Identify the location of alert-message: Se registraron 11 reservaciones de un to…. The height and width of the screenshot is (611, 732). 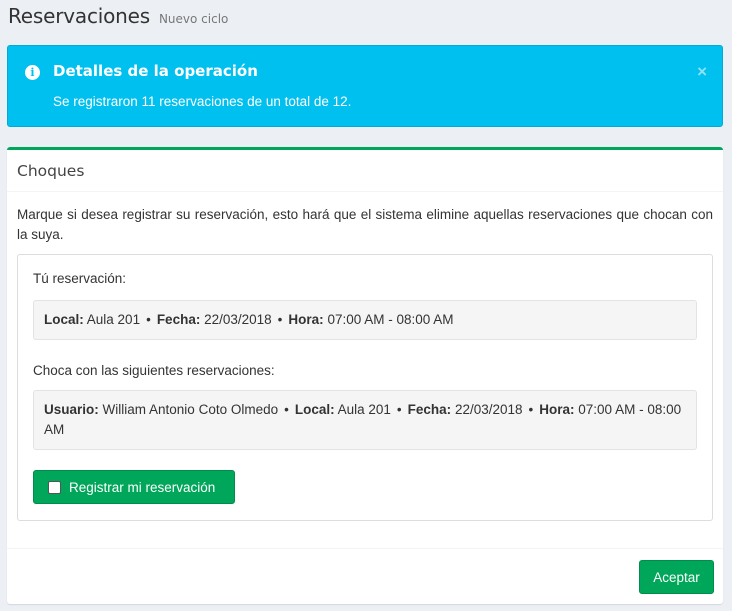
(202, 101).